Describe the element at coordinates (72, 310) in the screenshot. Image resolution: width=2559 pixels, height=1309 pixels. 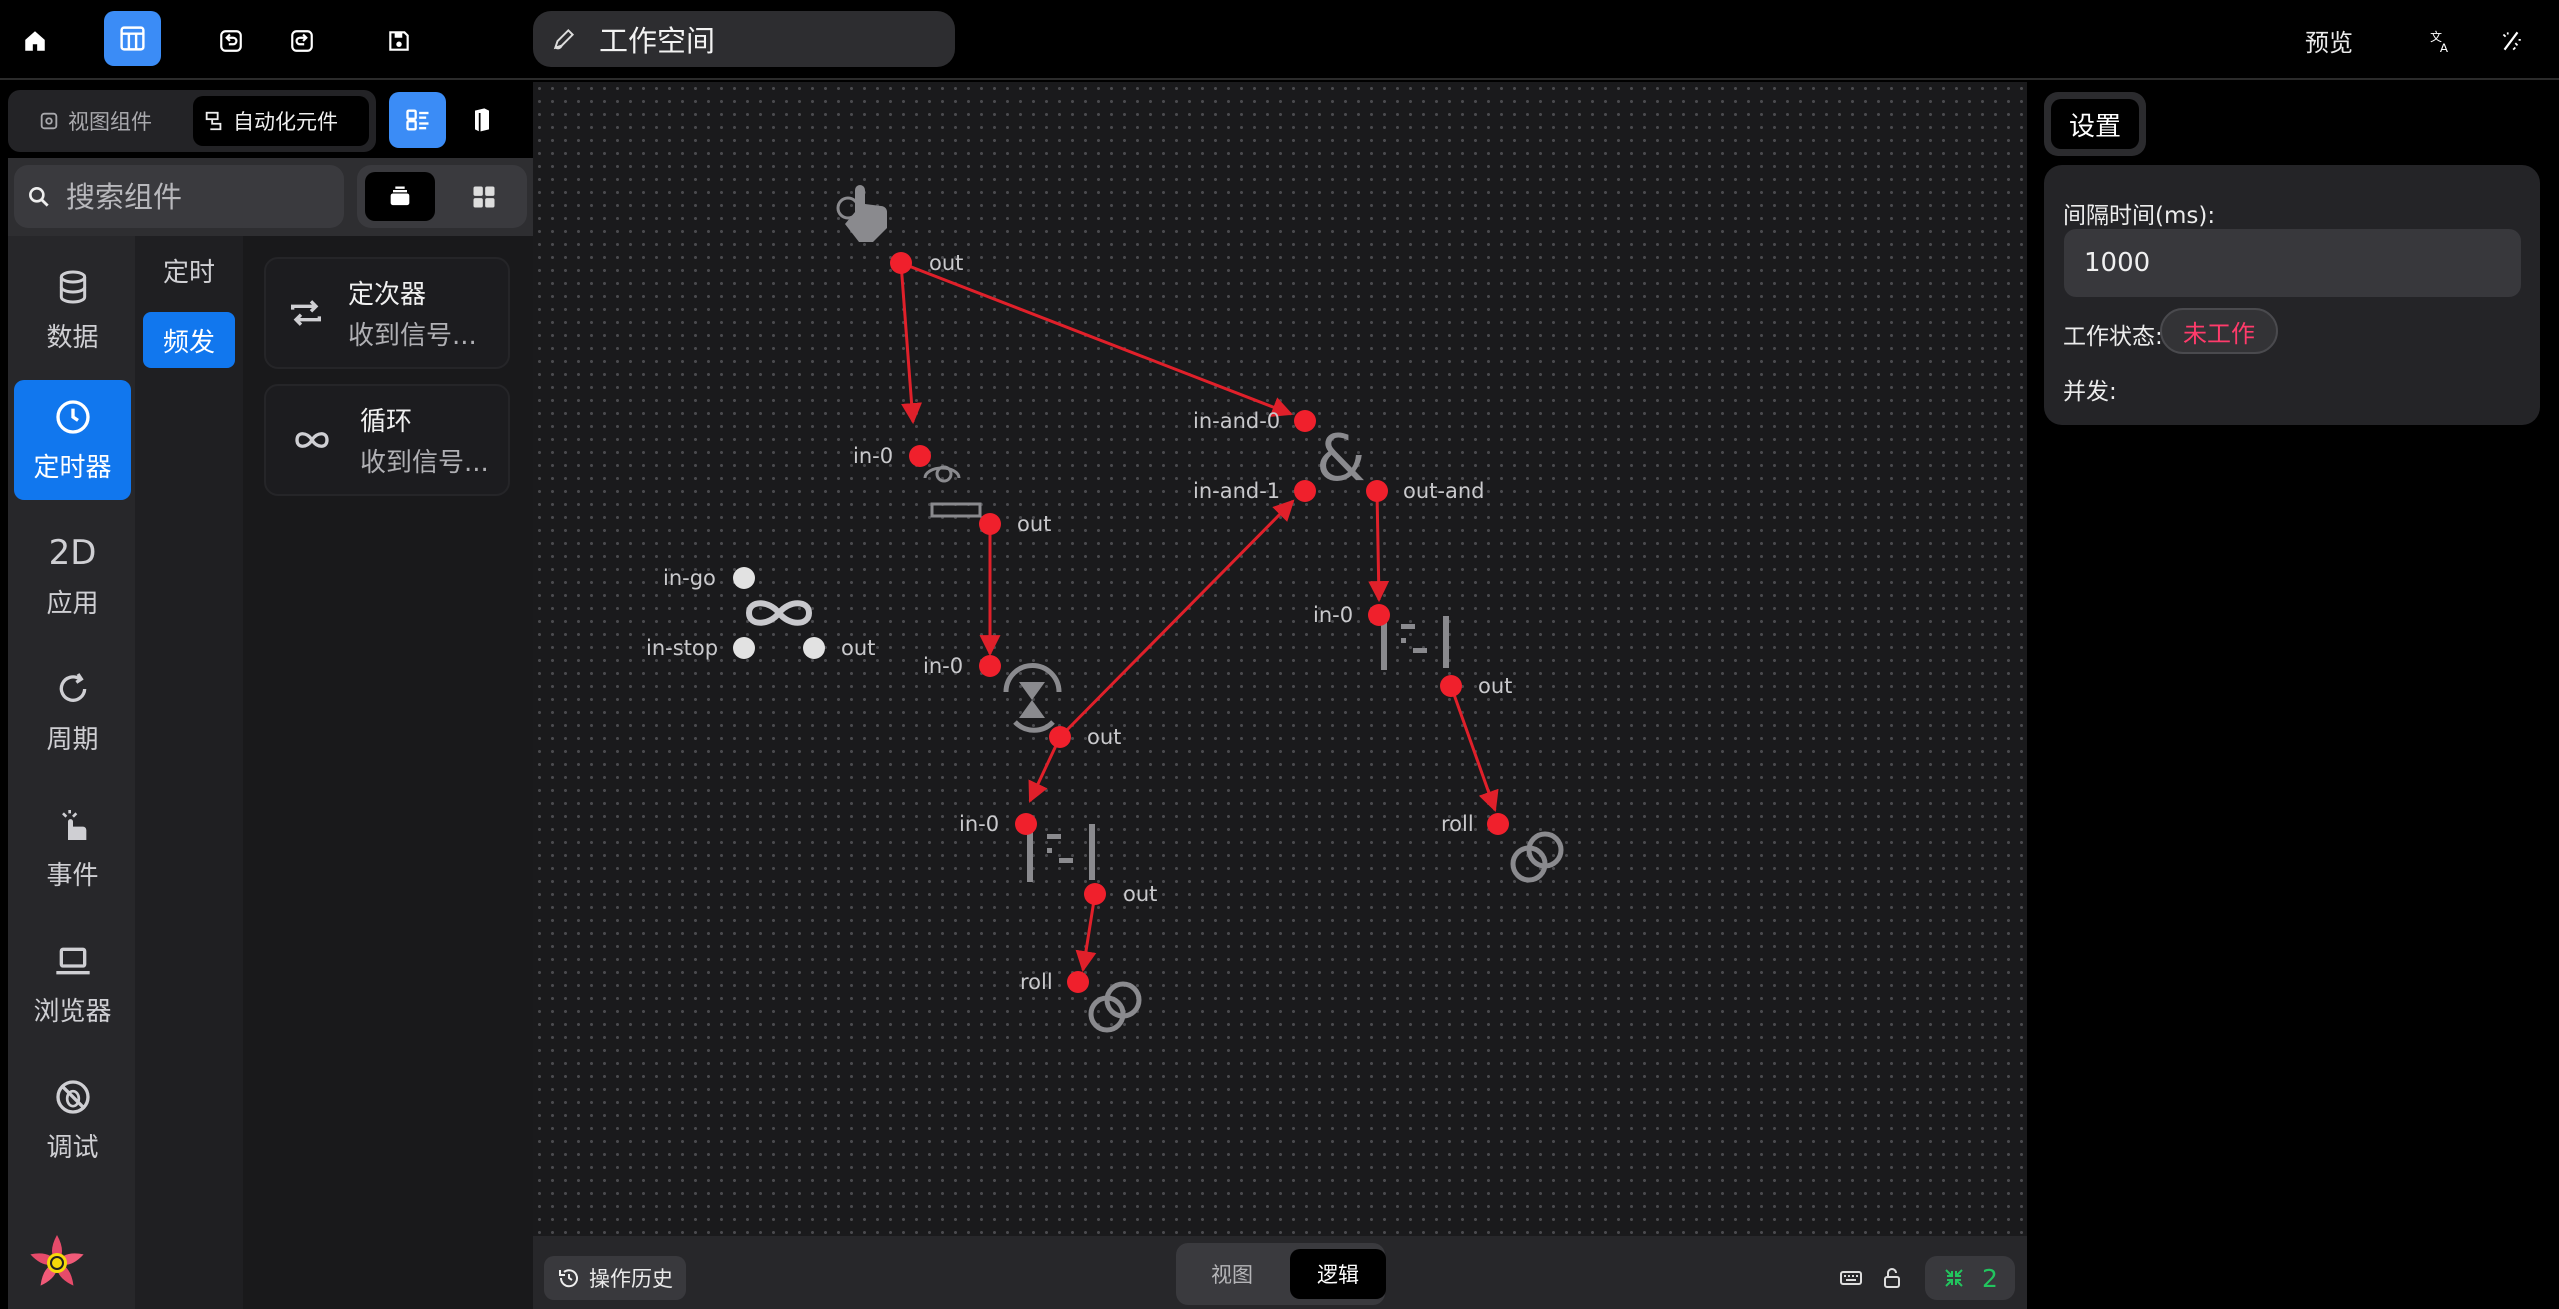
I see `category-data: 数据` at that location.